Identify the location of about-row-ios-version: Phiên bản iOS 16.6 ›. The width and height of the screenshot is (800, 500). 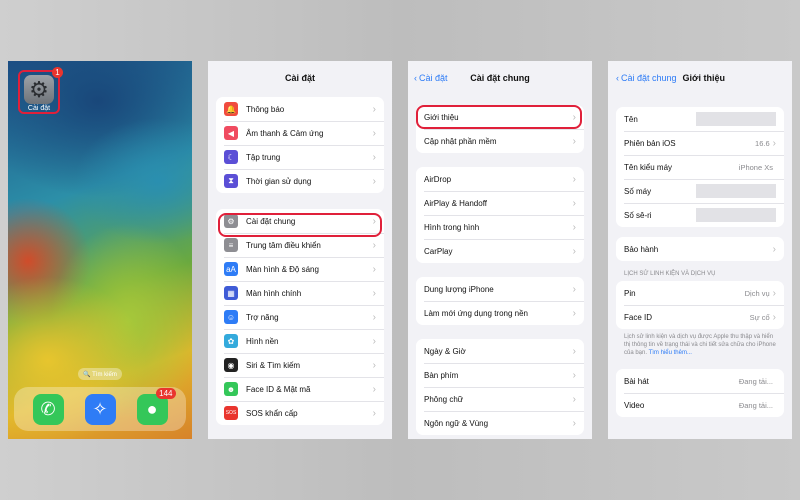
(700, 143).